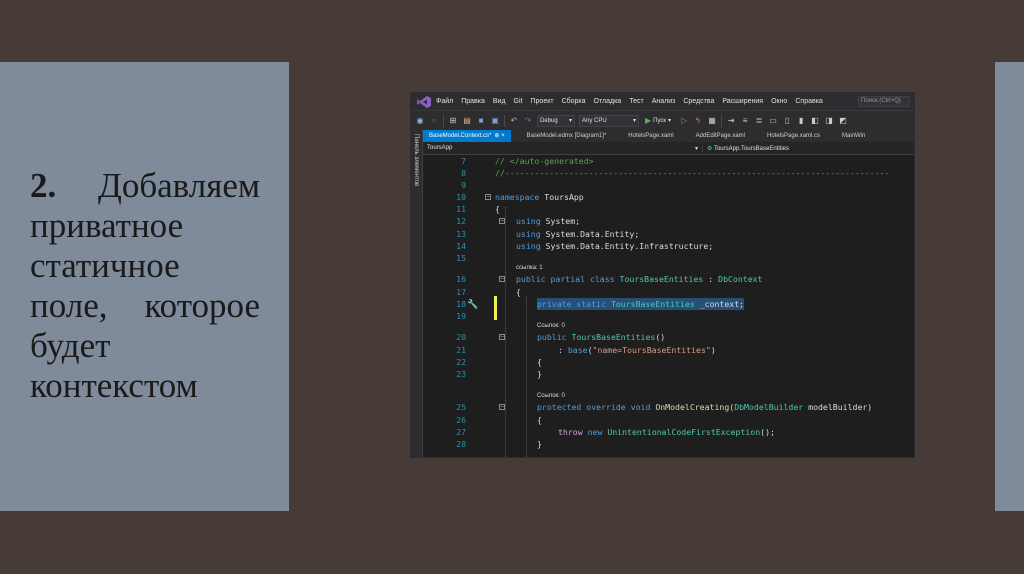 The image size is (1024, 574). I want to click on play-icon: ▶, so click(648, 120).